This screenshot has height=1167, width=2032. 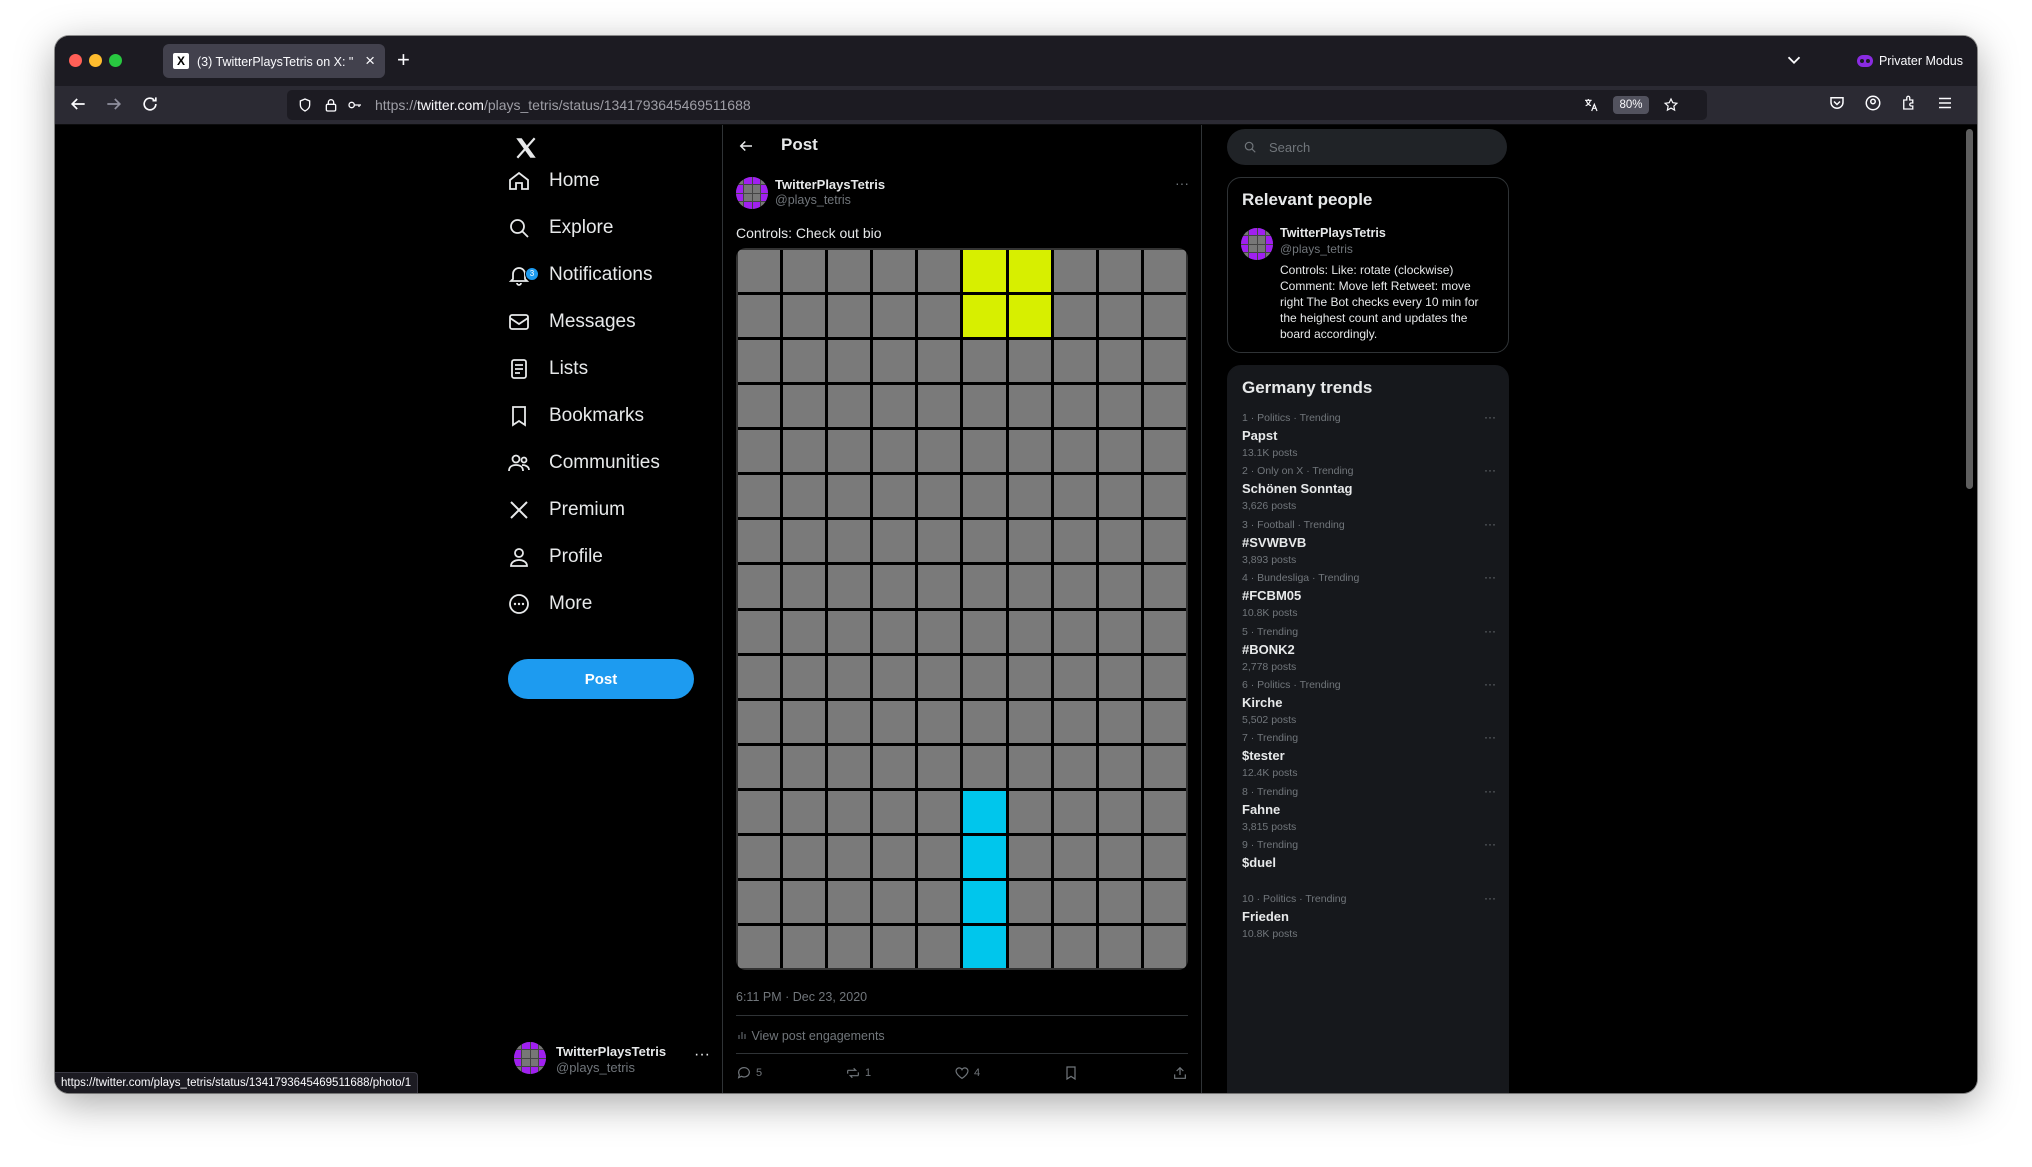 What do you see at coordinates (1367, 147) in the screenshot?
I see `search-input: Search` at bounding box center [1367, 147].